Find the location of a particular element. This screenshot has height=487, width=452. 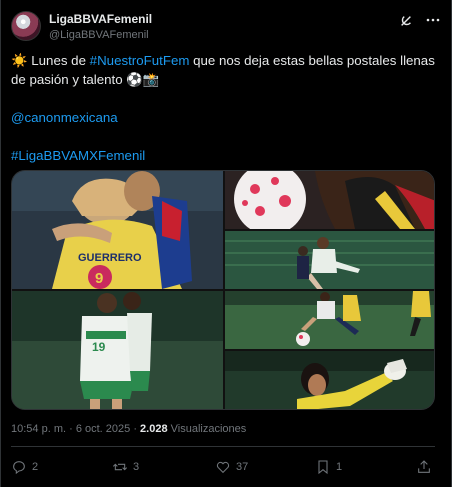

more-icon is located at coordinates (433, 21).